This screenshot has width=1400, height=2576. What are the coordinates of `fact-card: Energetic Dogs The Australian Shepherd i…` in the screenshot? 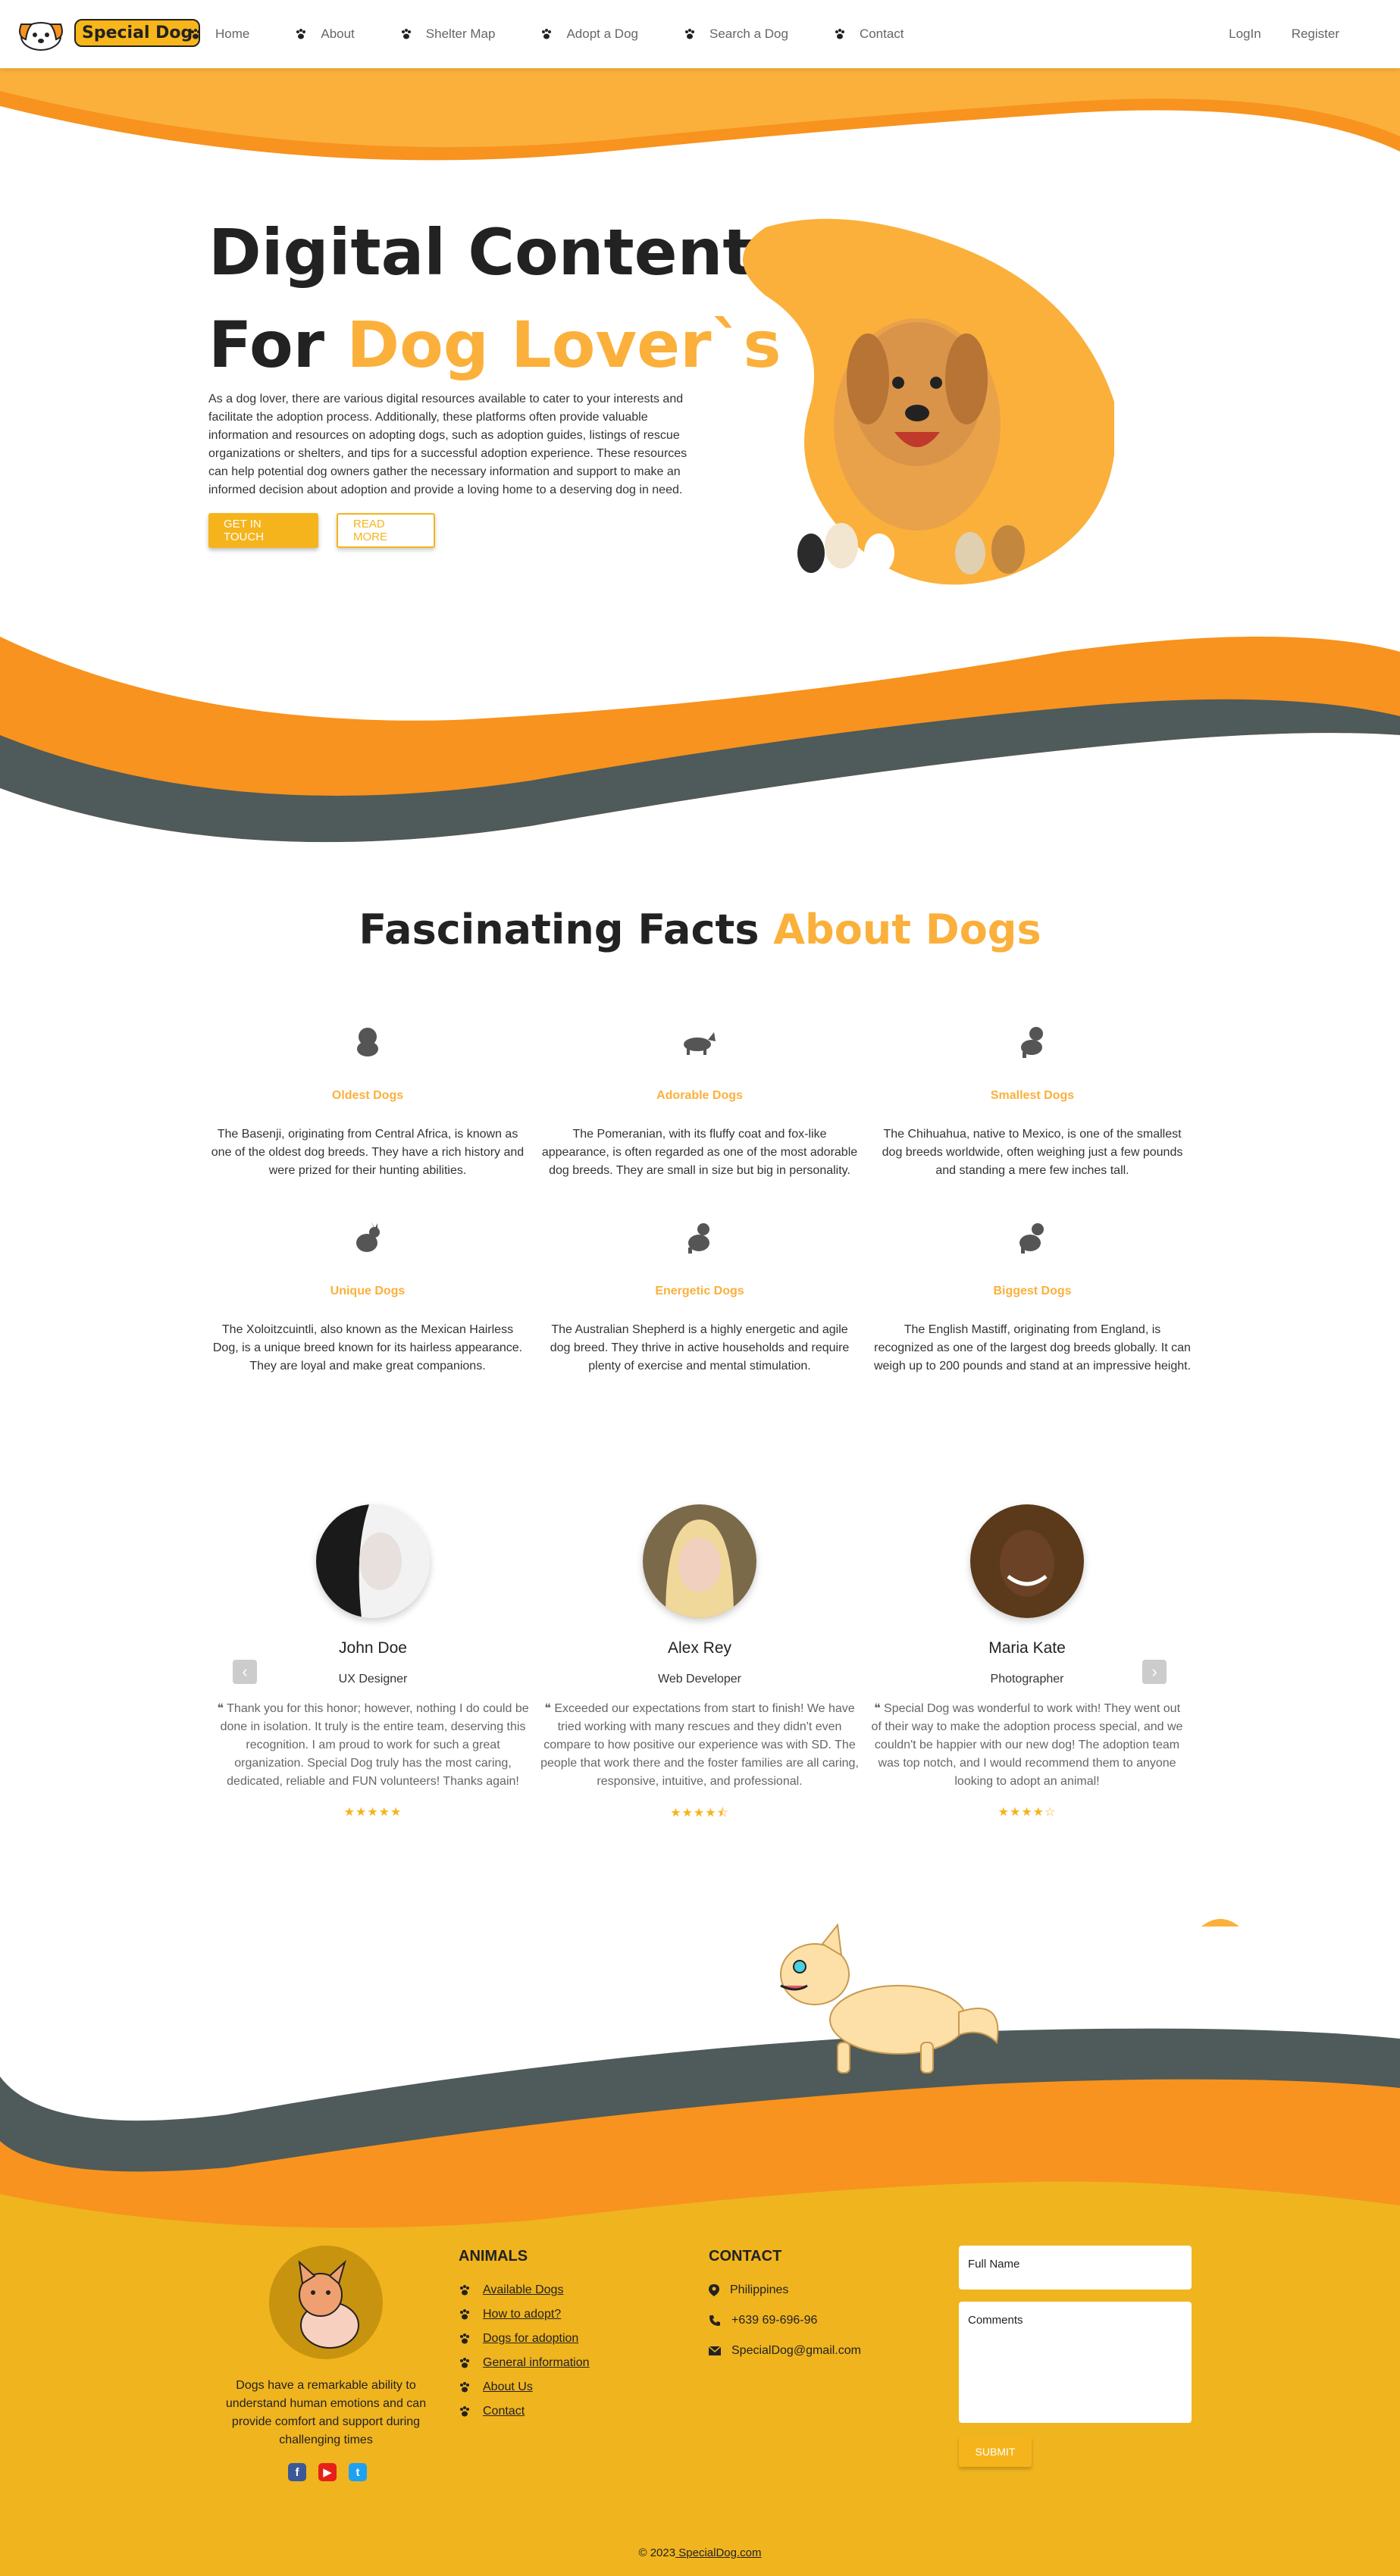 It's located at (699, 1298).